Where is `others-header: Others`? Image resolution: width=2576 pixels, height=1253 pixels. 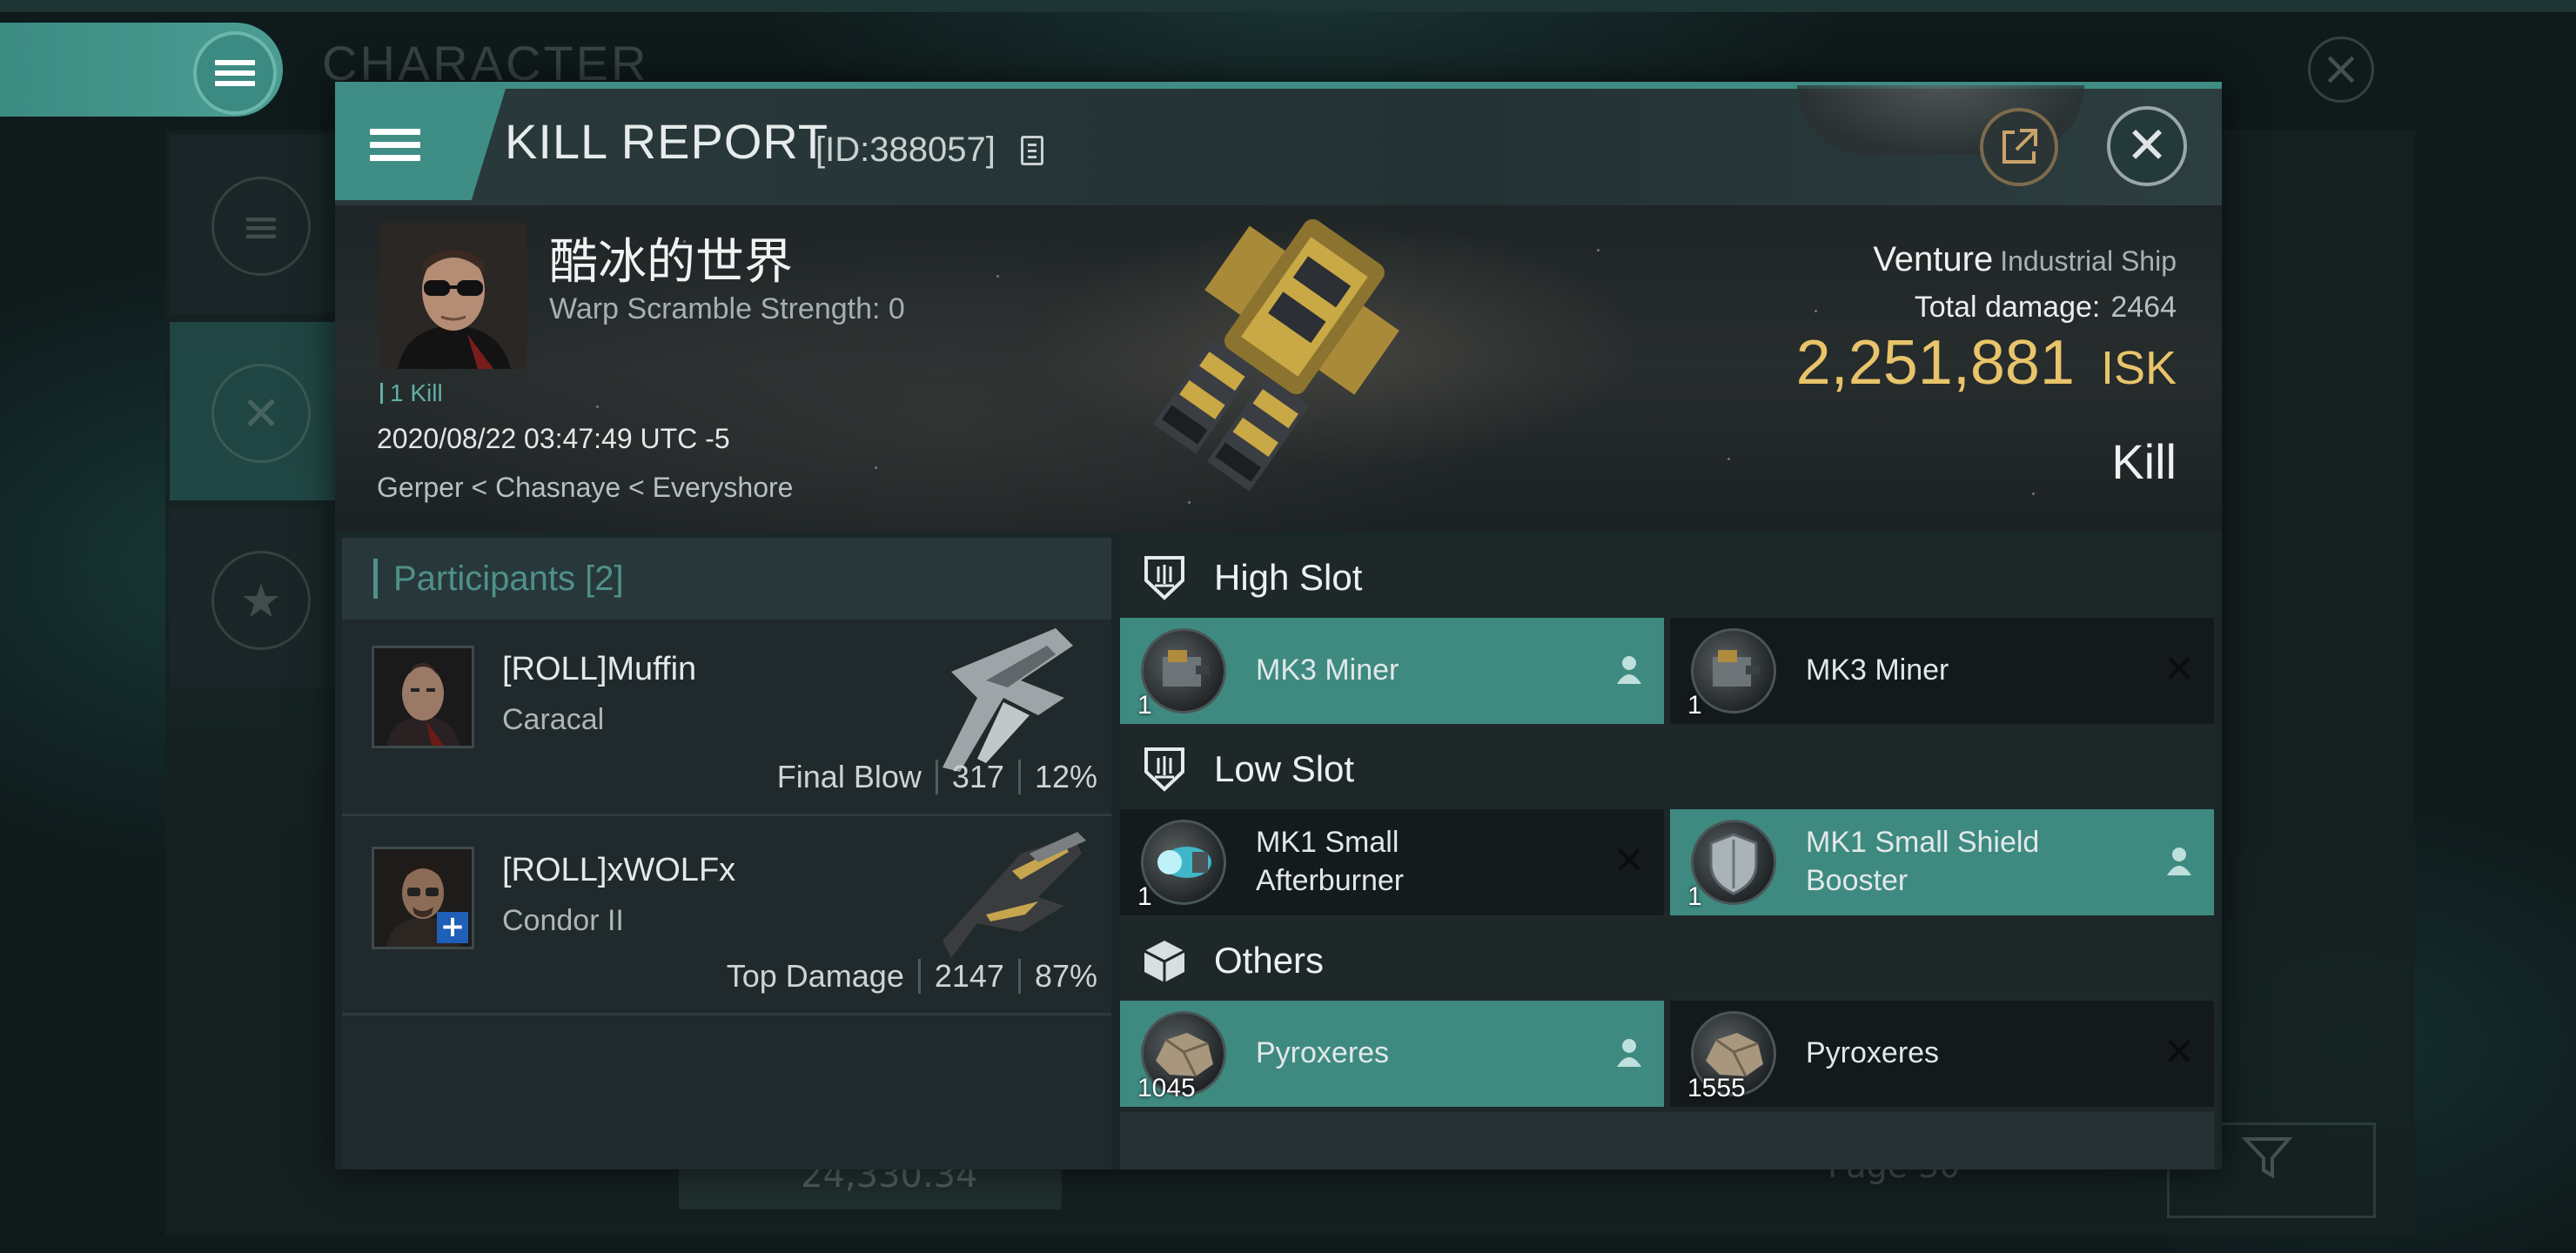
others-header: Others is located at coordinates (1667, 961).